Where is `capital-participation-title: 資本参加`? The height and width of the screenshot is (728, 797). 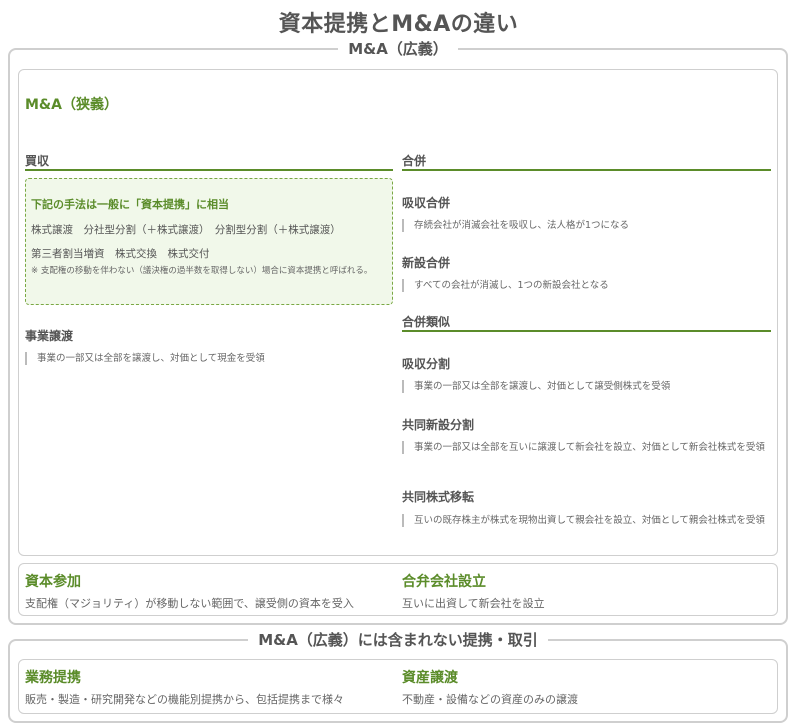
capital-participation-title: 資本参加 is located at coordinates (53, 582).